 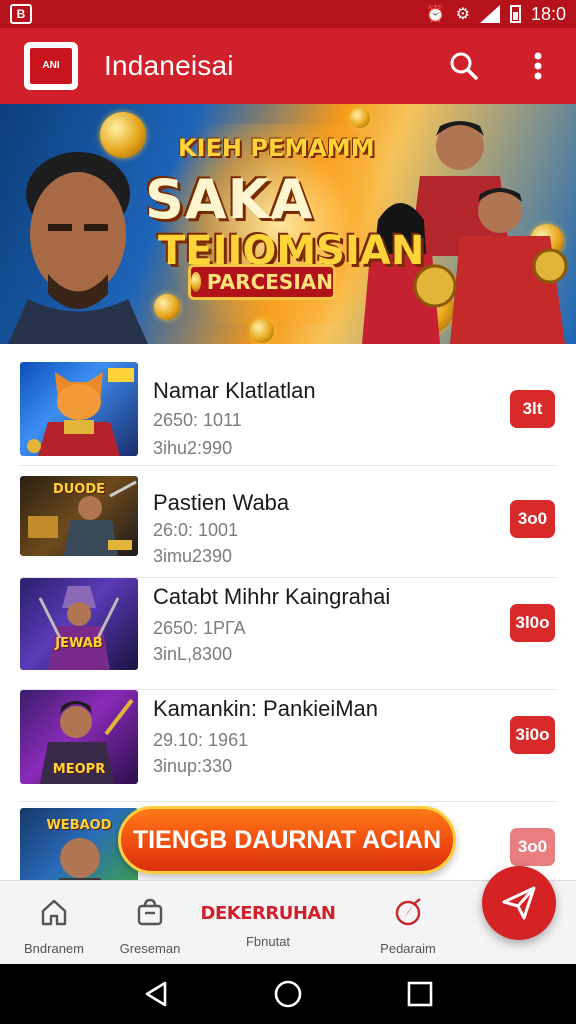 I want to click on back-triangle-icon, so click(x=156, y=994).